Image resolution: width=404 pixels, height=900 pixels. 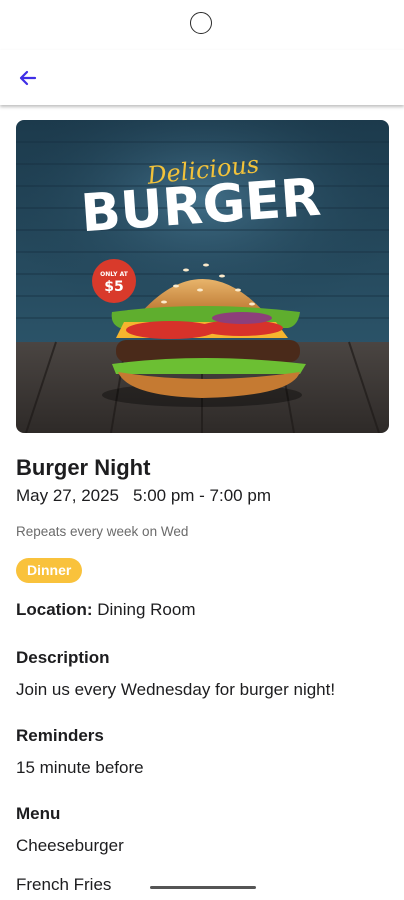 What do you see at coordinates (68, 495) in the screenshot?
I see `event-date: May 27, 2025` at bounding box center [68, 495].